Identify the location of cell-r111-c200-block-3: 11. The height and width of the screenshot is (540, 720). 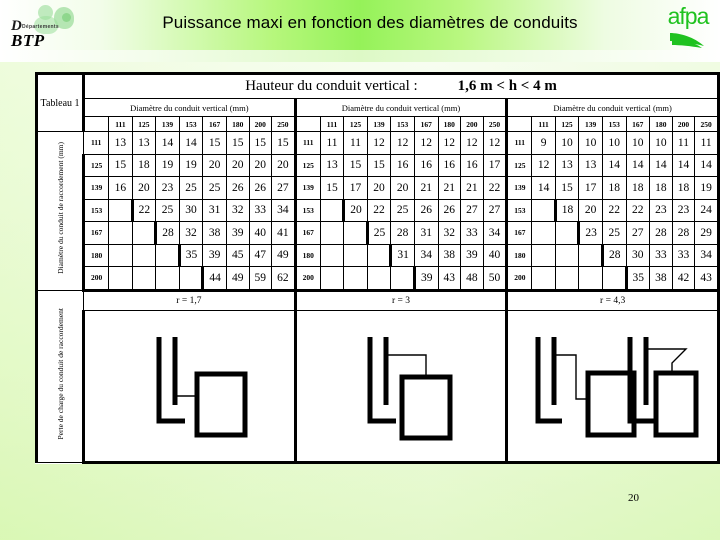
(683, 143).